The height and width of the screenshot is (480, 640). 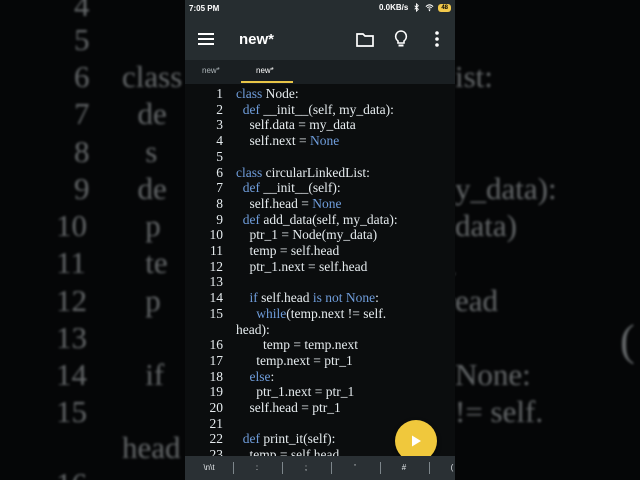 What do you see at coordinates (144, 188) in the screenshot?
I see `bg-line-code: de` at bounding box center [144, 188].